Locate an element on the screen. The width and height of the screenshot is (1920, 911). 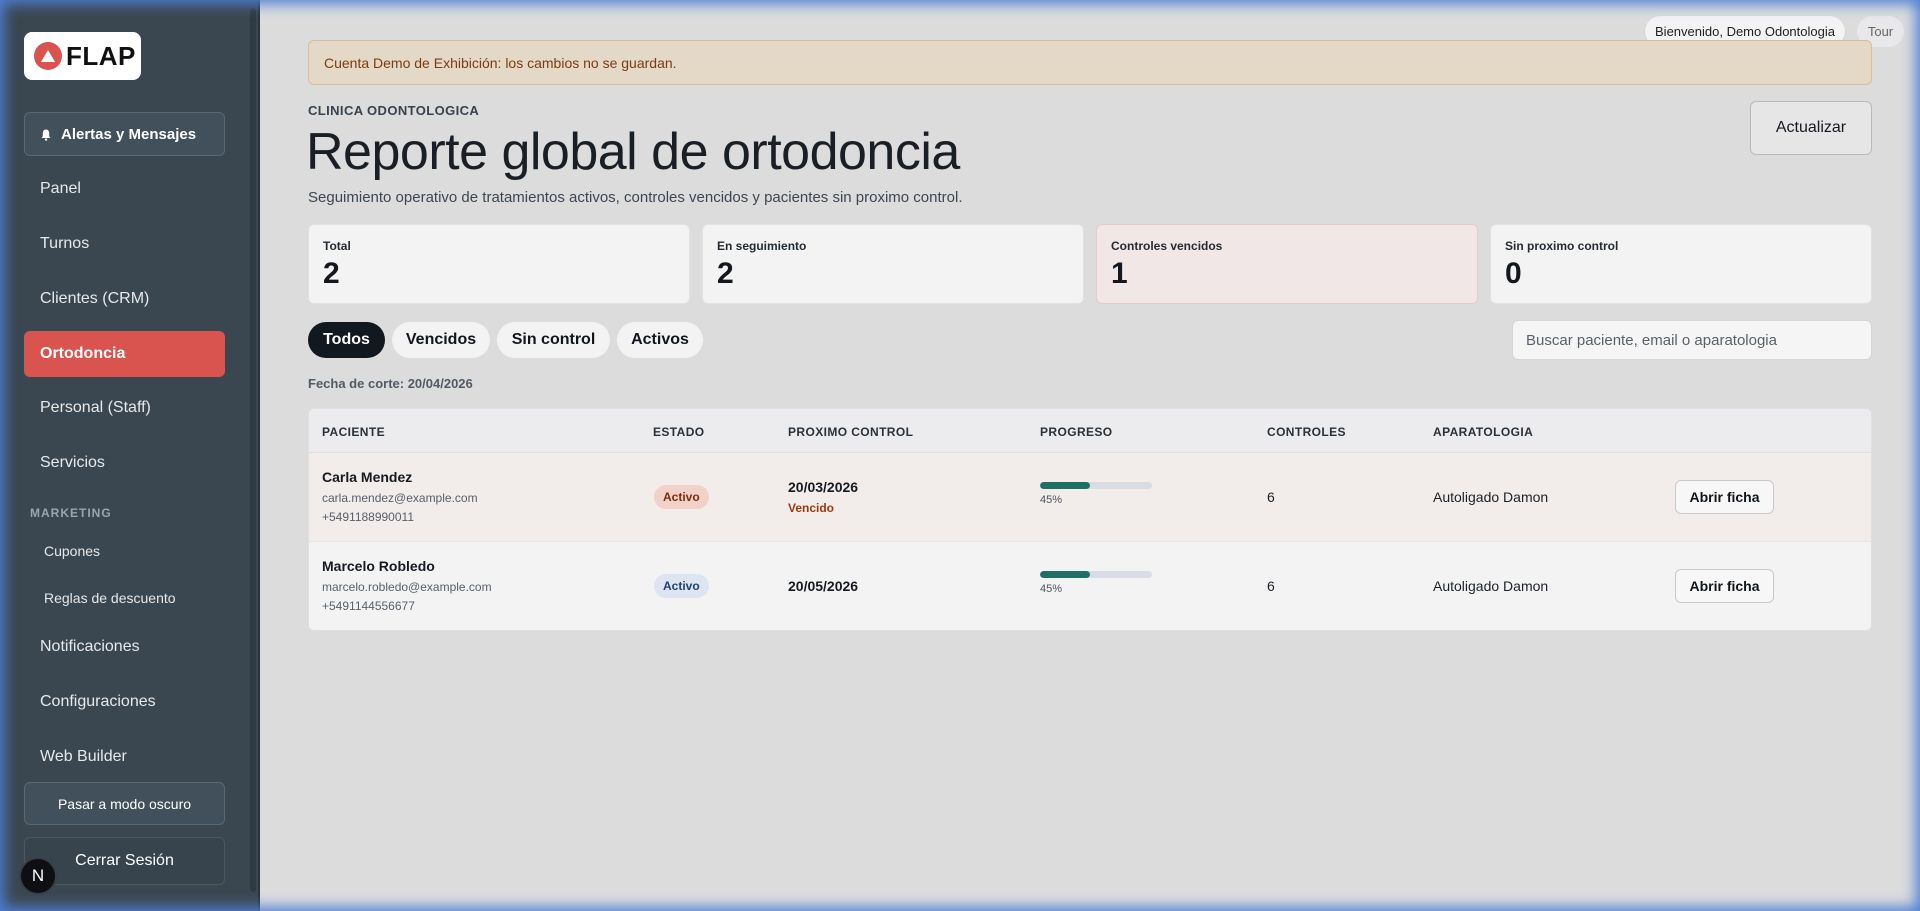
sidebar-section-marketing: MARKETING is located at coordinates (71, 513).